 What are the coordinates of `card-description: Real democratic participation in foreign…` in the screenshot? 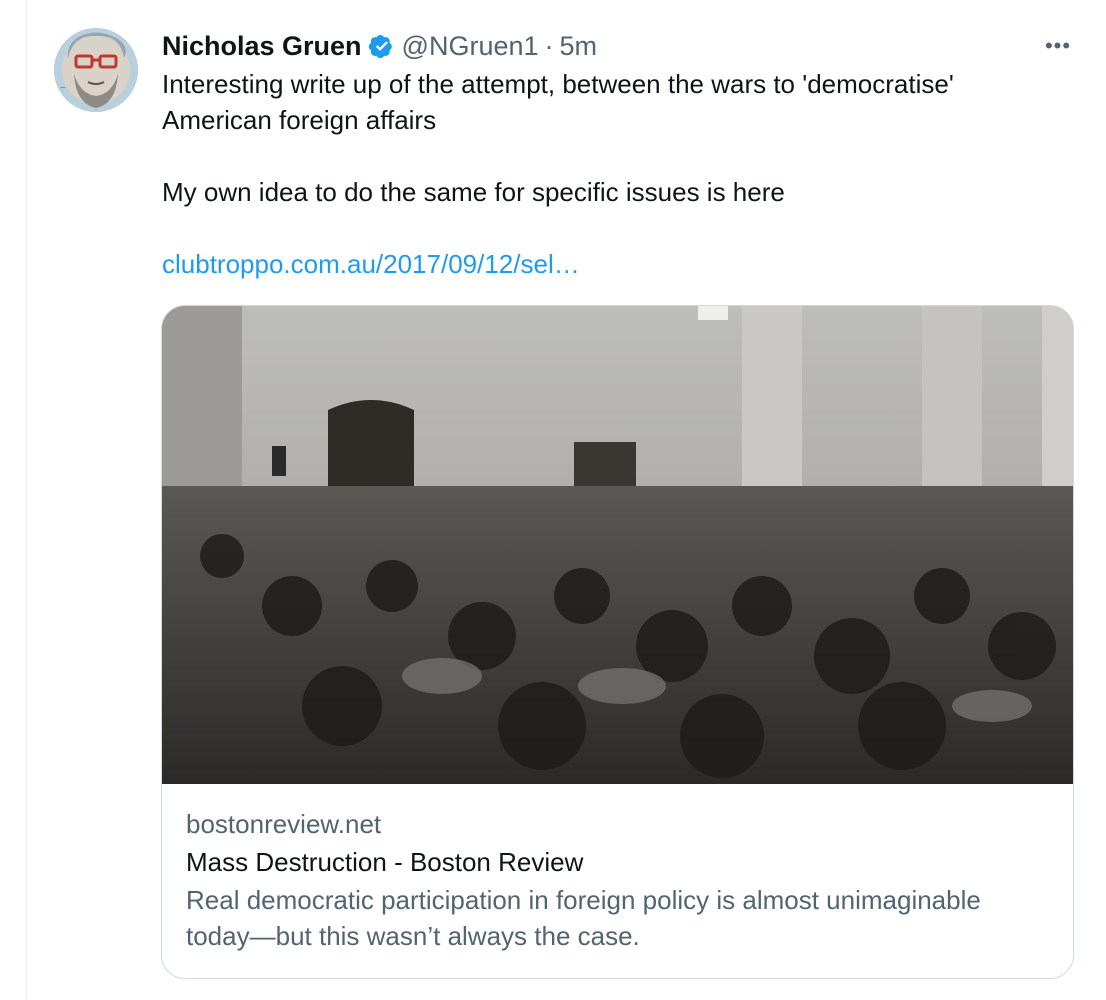 It's located at (583, 900).